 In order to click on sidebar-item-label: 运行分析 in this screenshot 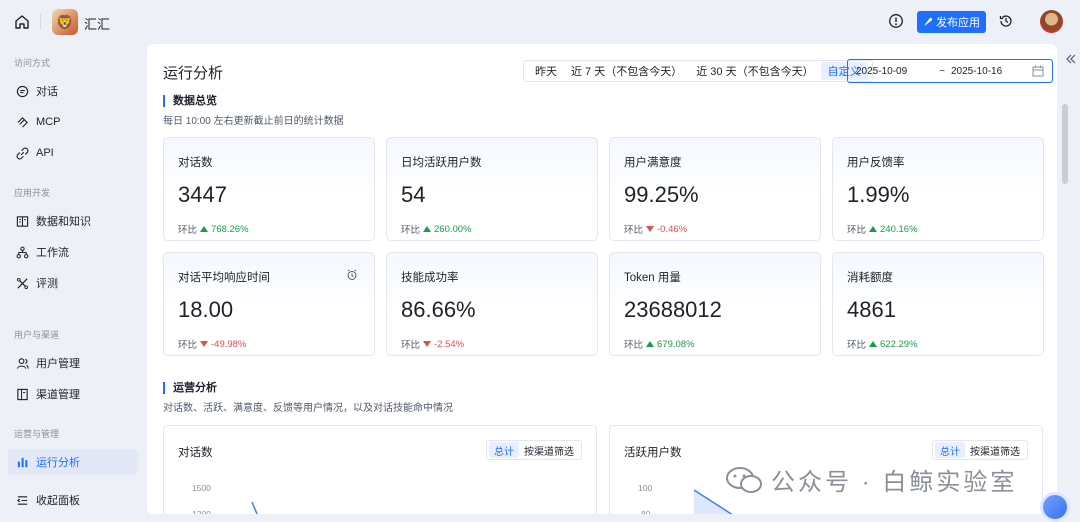, I will do `click(58, 463)`.